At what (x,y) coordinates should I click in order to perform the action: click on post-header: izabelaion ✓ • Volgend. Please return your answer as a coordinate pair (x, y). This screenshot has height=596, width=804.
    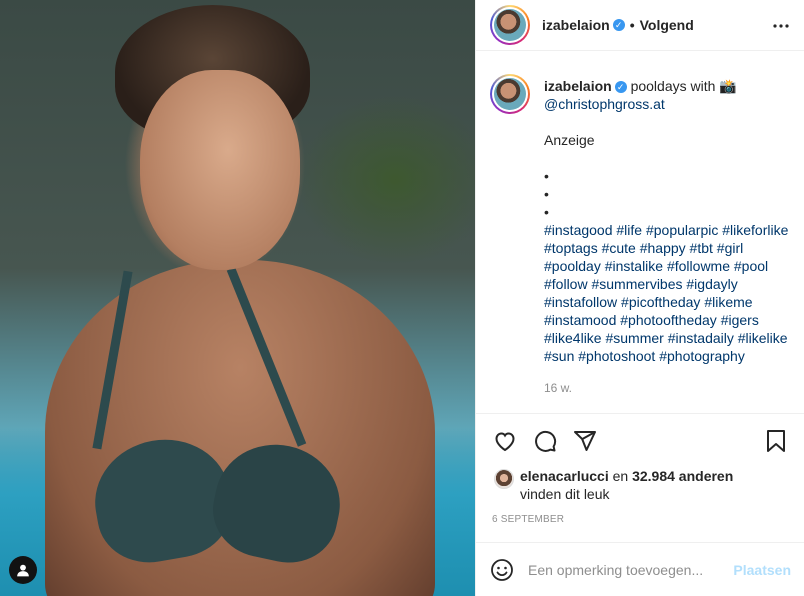
    Looking at the image, I should click on (640, 25).